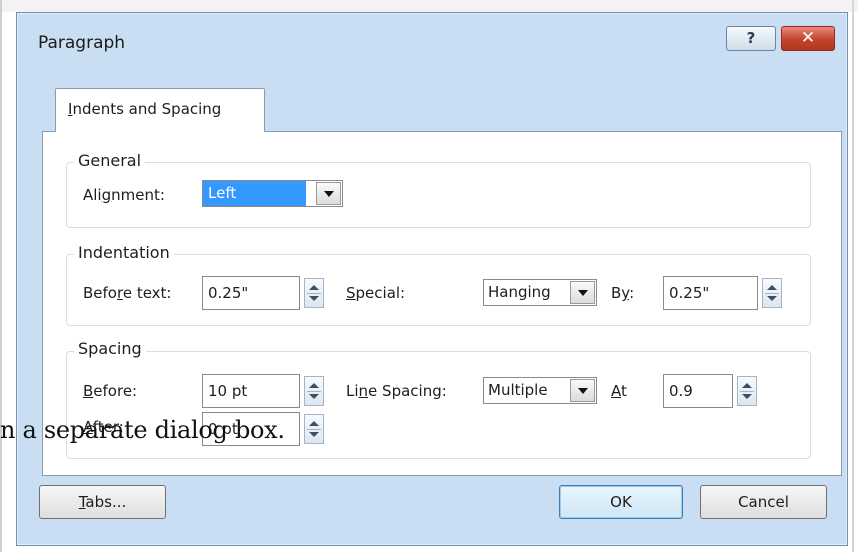 The height and width of the screenshot is (552, 858). Describe the element at coordinates (518, 390) in the screenshot. I see `line-spacing-value: Multiple` at that location.